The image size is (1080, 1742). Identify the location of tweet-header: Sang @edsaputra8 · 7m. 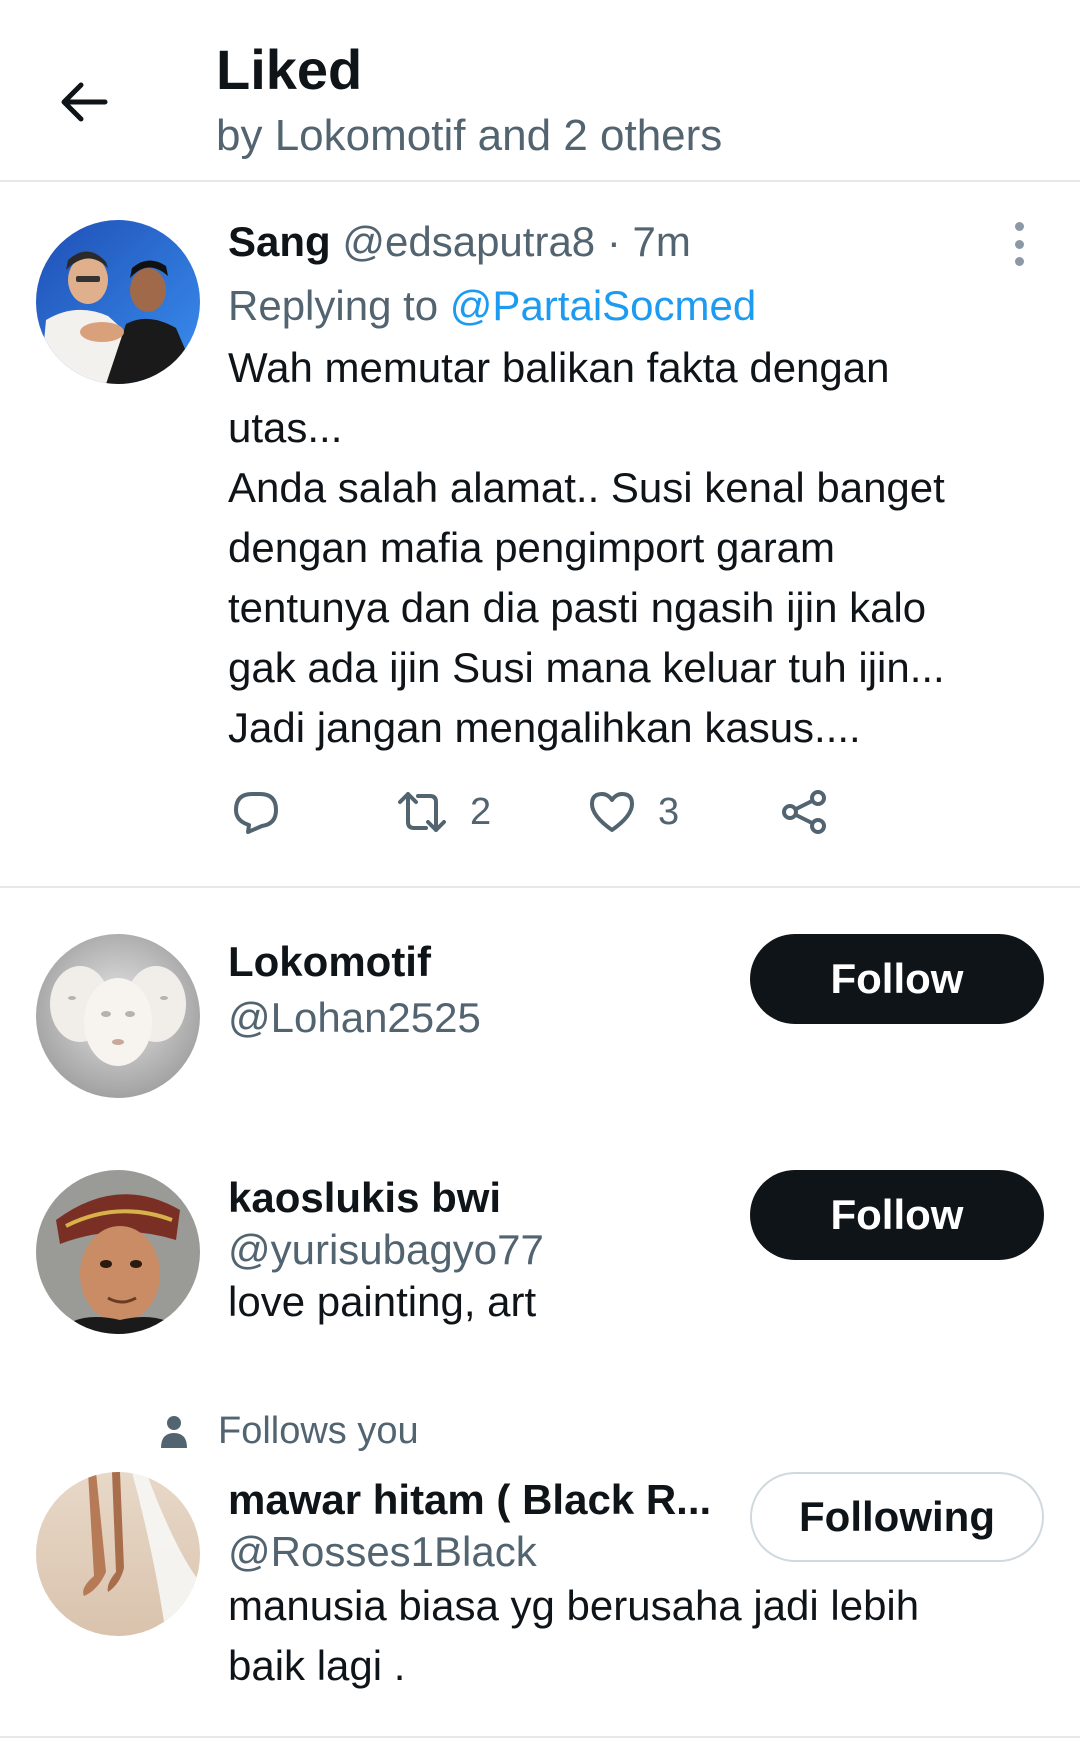
(459, 242).